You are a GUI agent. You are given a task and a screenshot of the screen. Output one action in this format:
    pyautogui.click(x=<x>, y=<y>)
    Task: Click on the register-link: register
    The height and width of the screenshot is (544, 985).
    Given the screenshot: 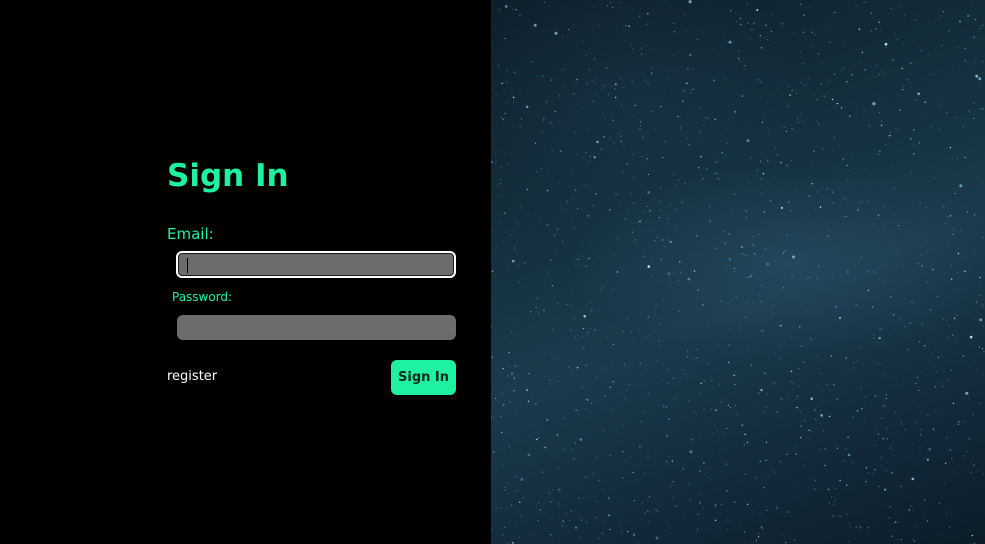 What is the action you would take?
    pyautogui.click(x=192, y=377)
    